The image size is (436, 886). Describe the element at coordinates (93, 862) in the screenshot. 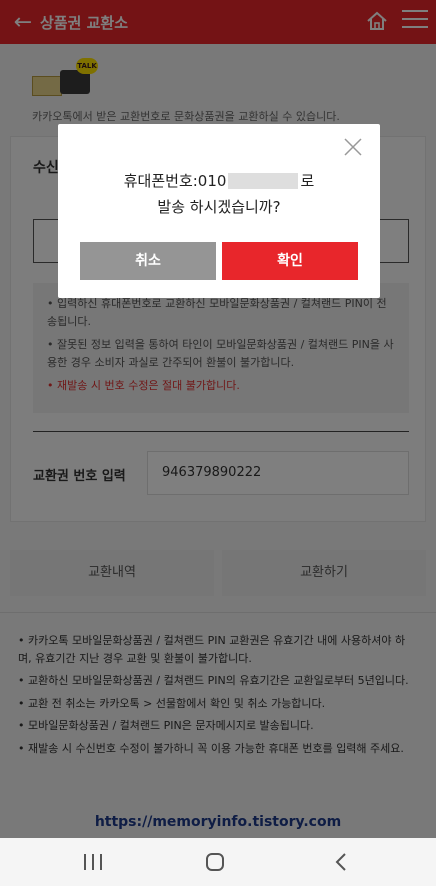

I see `recent-apps-icon` at that location.